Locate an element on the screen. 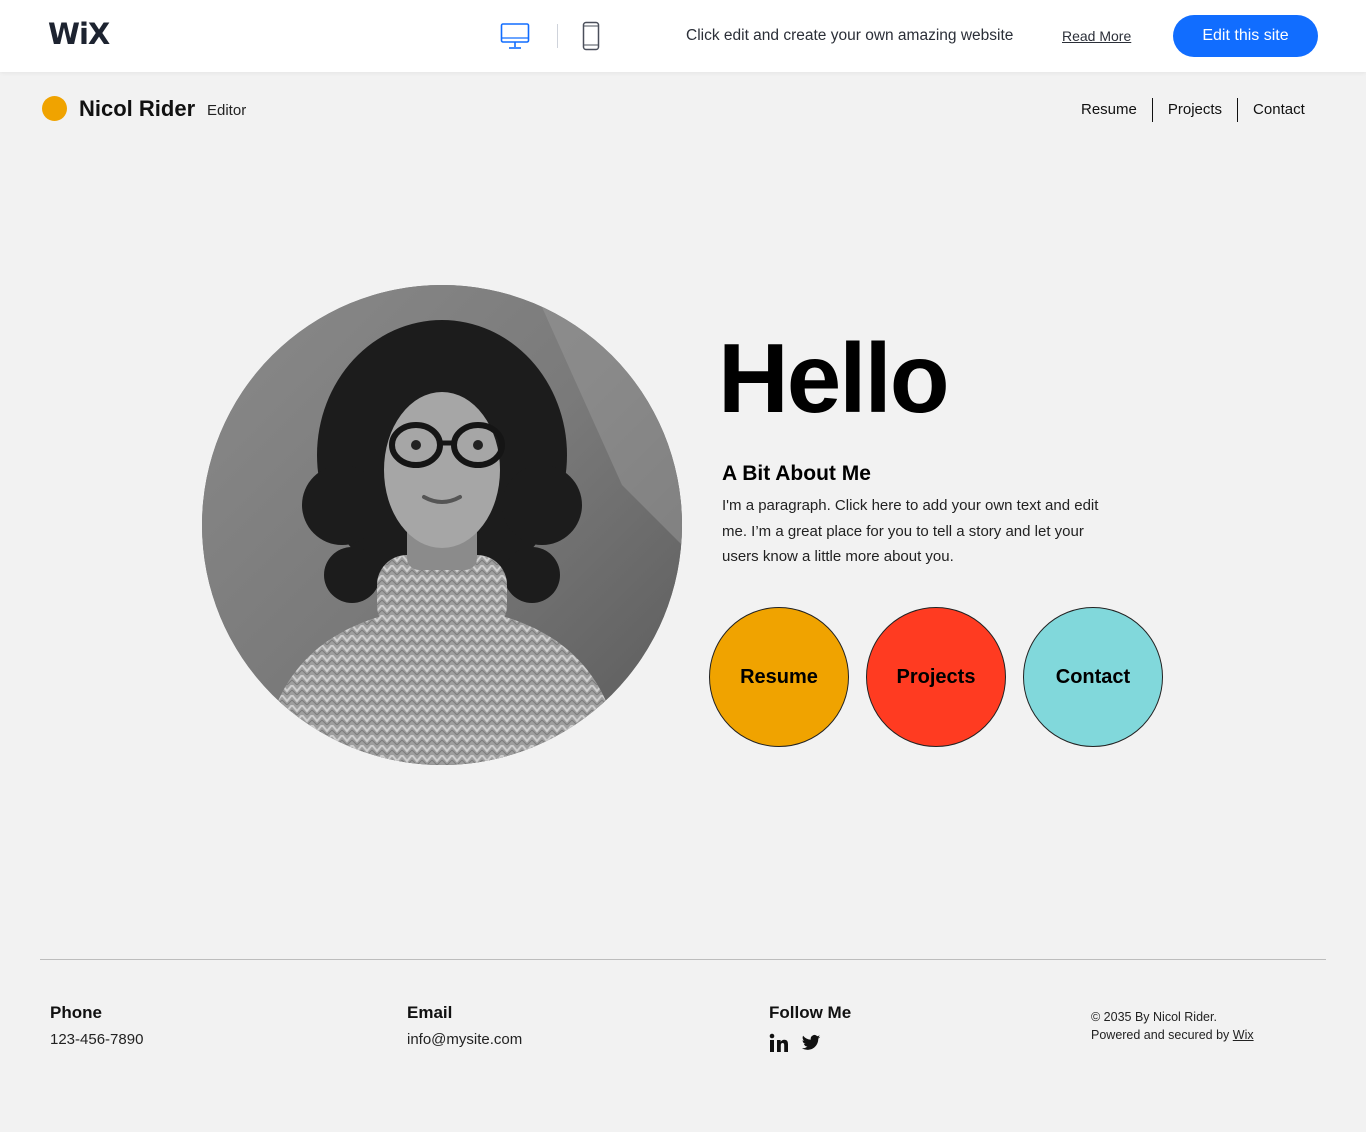  site-role: Editor is located at coordinates (227, 110).